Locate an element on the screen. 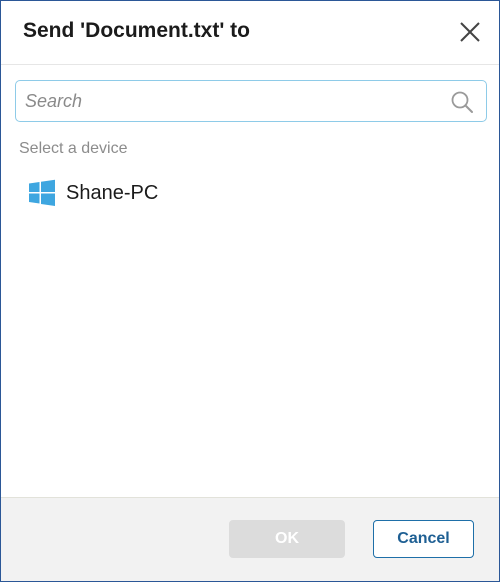  ok-button: OK is located at coordinates (287, 539).